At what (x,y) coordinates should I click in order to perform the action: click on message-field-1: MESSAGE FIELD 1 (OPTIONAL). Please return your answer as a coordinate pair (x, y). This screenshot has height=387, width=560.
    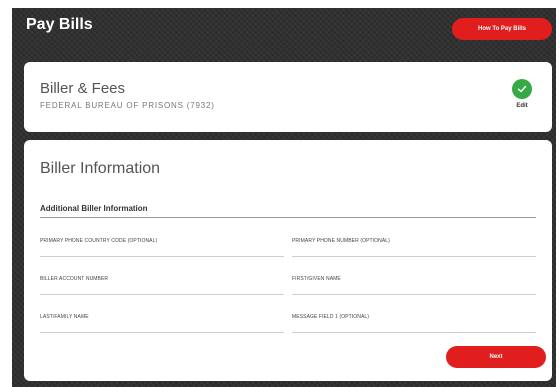
    Looking at the image, I should click on (414, 322).